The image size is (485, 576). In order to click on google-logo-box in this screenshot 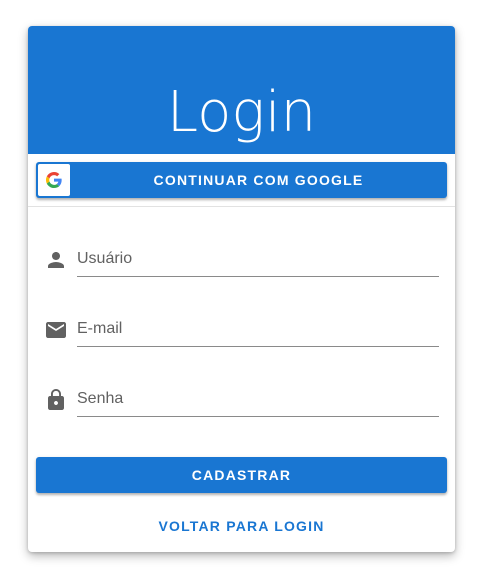, I will do `click(54, 180)`.